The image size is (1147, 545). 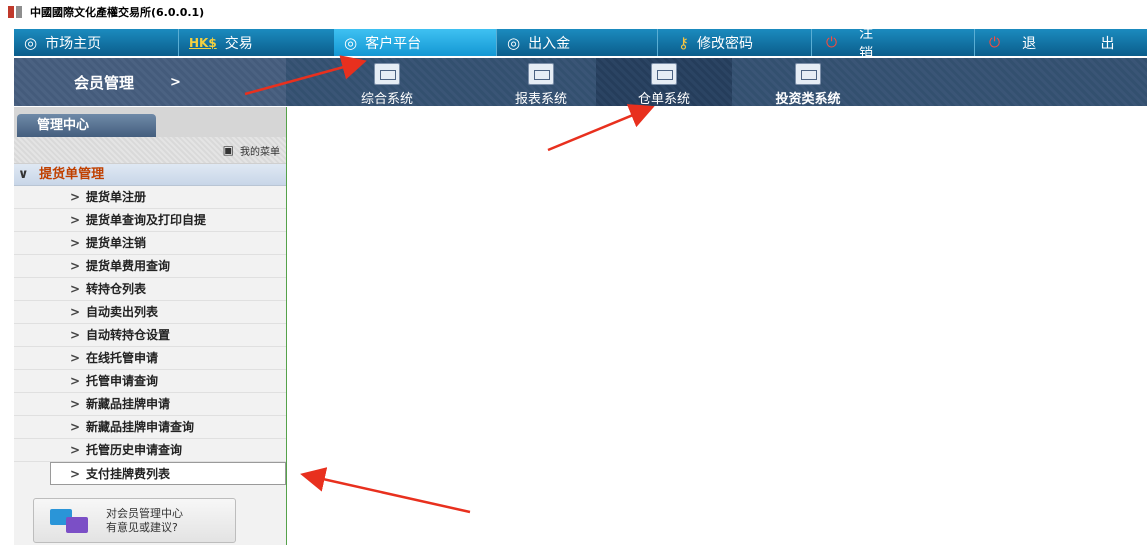 I want to click on section-arrow: >, so click(x=175, y=82).